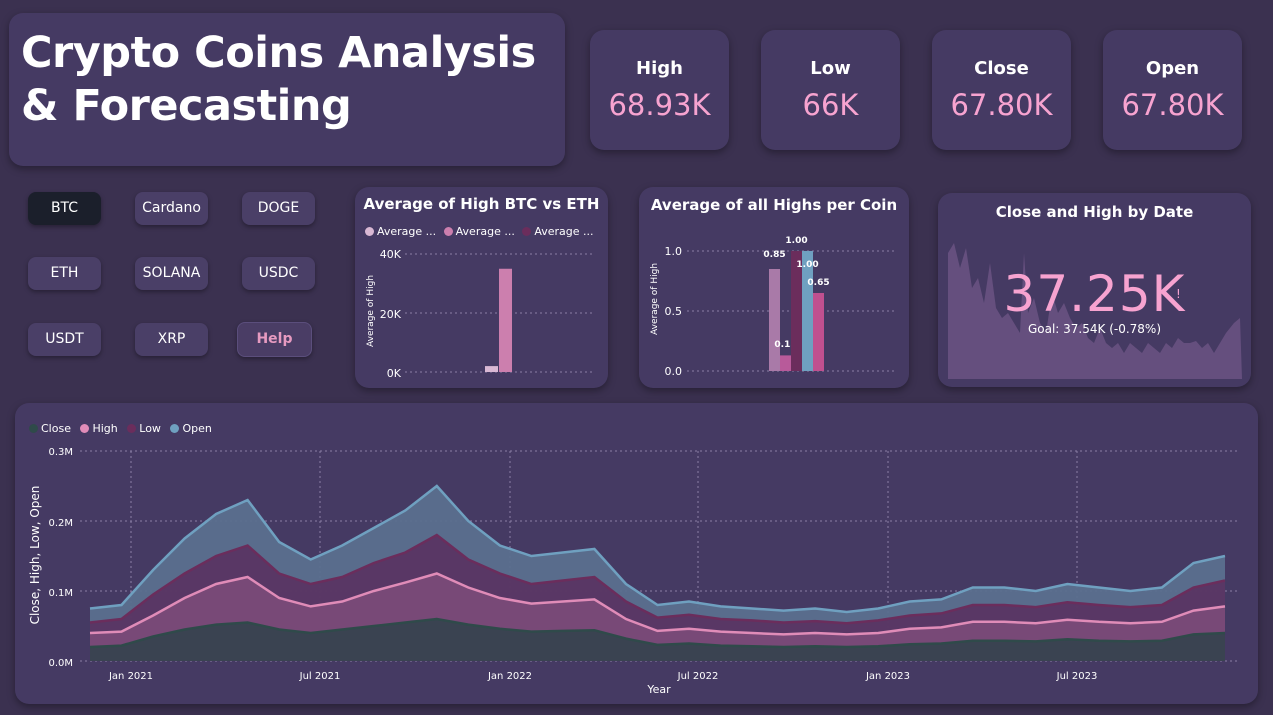 This screenshot has width=1273, height=715. I want to click on x-tick-label: Jul 2021, so click(320, 676).